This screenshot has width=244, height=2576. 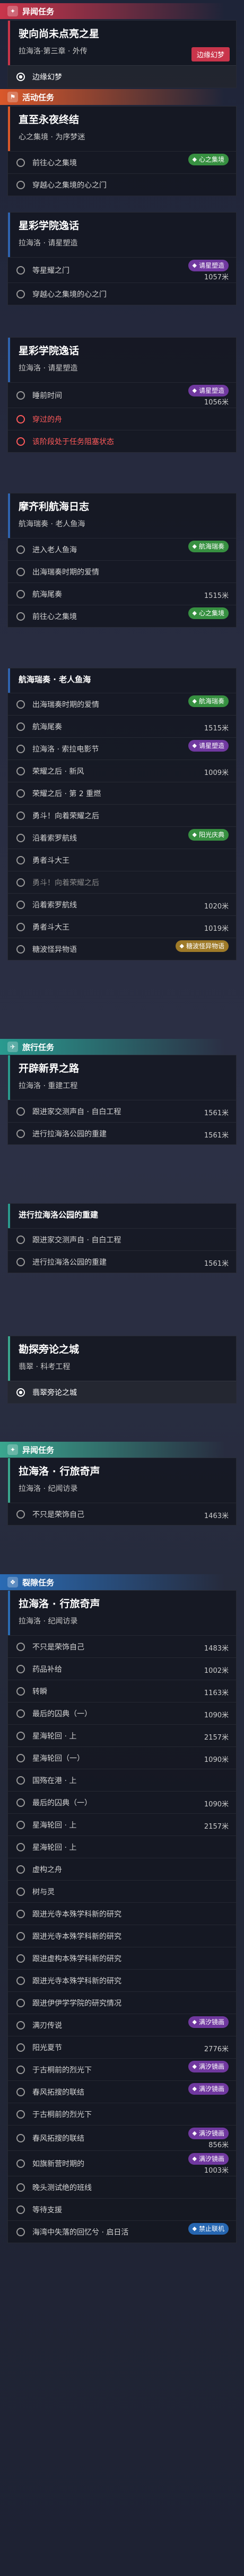 What do you see at coordinates (122, 2137) in the screenshot?
I see `quest-step: 春风拓搜的联结 ◆ 满汐镜画 856米` at bounding box center [122, 2137].